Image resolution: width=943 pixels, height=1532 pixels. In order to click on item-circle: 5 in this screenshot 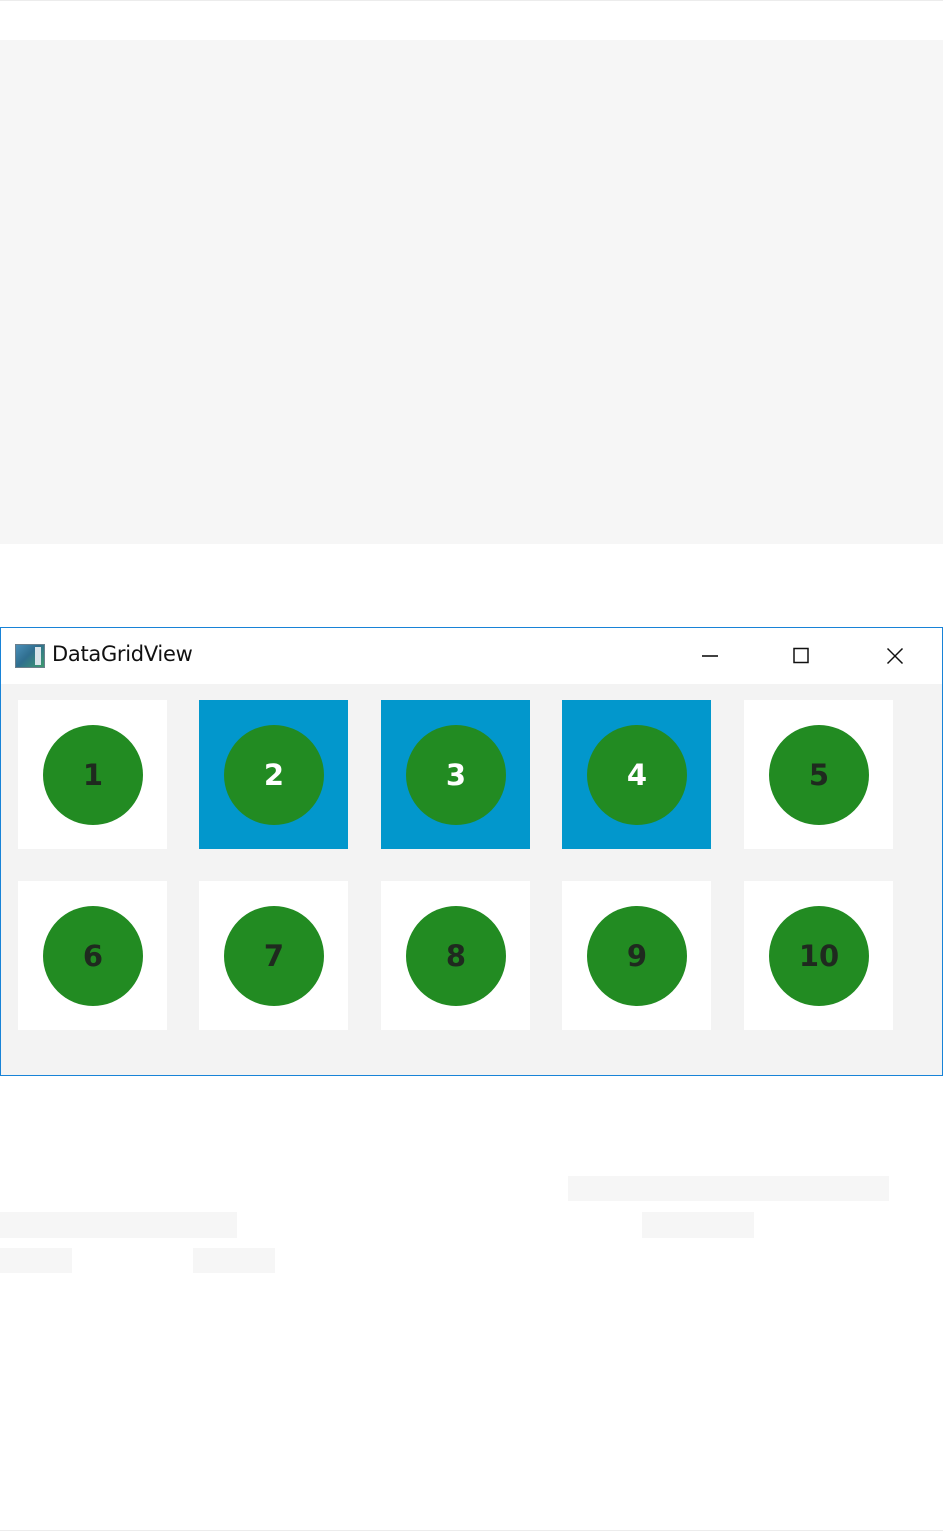, I will do `click(819, 775)`.